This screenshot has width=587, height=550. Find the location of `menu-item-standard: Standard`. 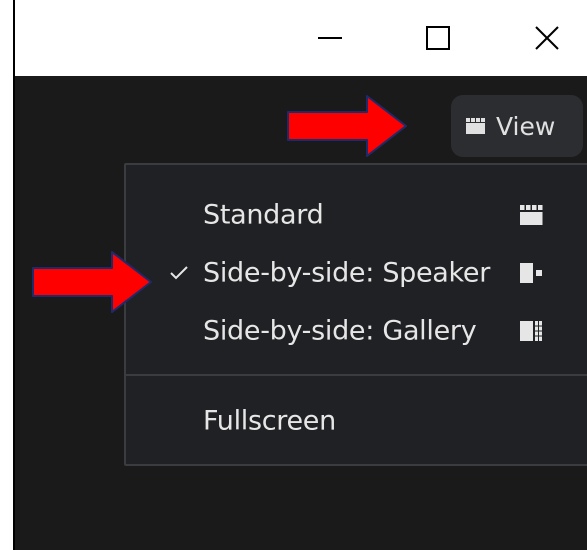

menu-item-standard: Standard is located at coordinates (356, 215).